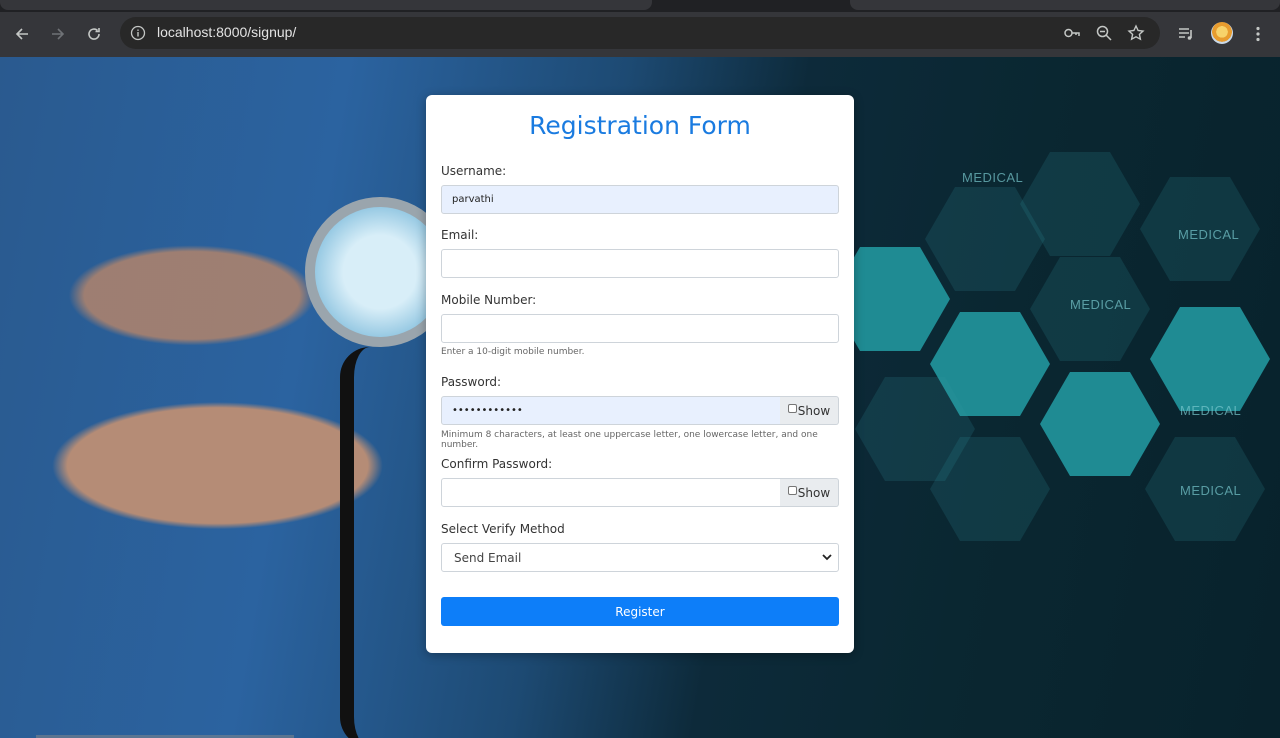  What do you see at coordinates (640, 125) in the screenshot?
I see `form-title: Registration Form` at bounding box center [640, 125].